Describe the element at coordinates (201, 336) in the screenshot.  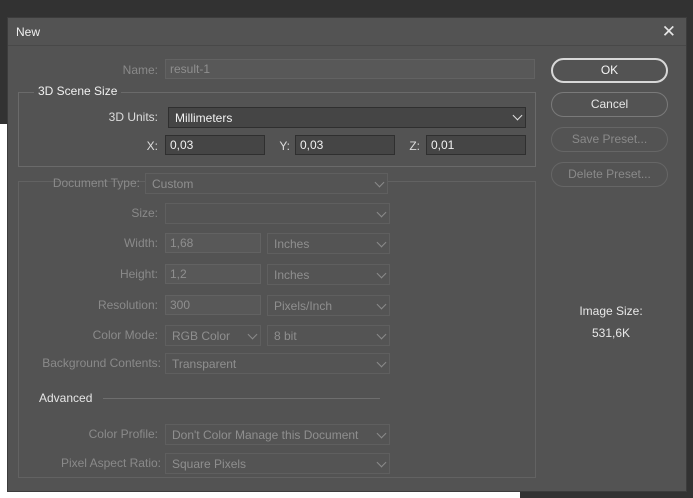
I see `color-mode-value: RGB Color` at that location.